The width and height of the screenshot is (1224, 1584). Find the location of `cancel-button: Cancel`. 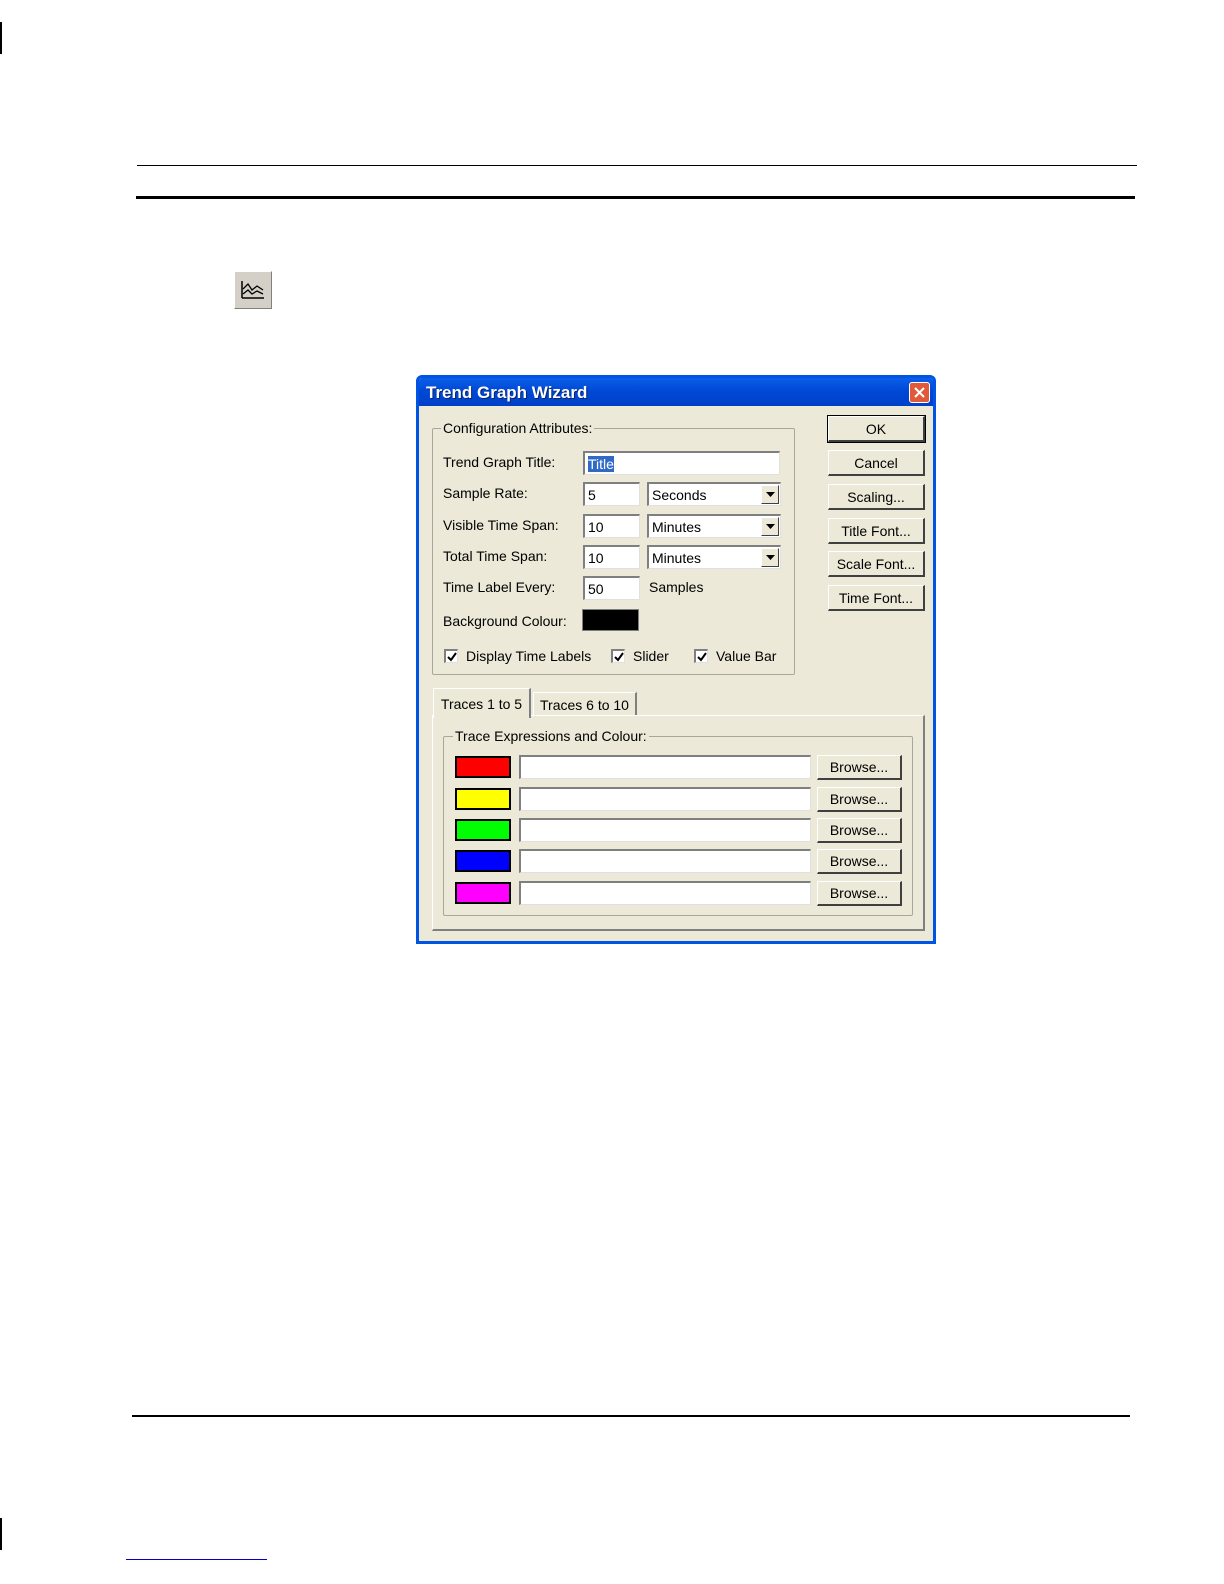

cancel-button: Cancel is located at coordinates (876, 463).